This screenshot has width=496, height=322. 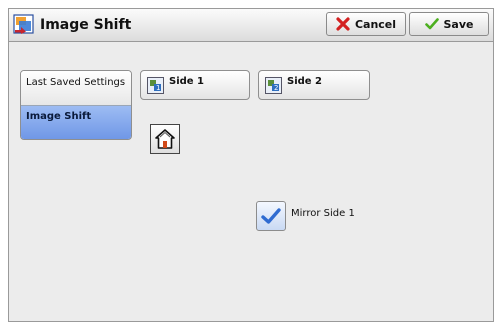 I want to click on page-title: Image Shift, so click(x=86, y=25).